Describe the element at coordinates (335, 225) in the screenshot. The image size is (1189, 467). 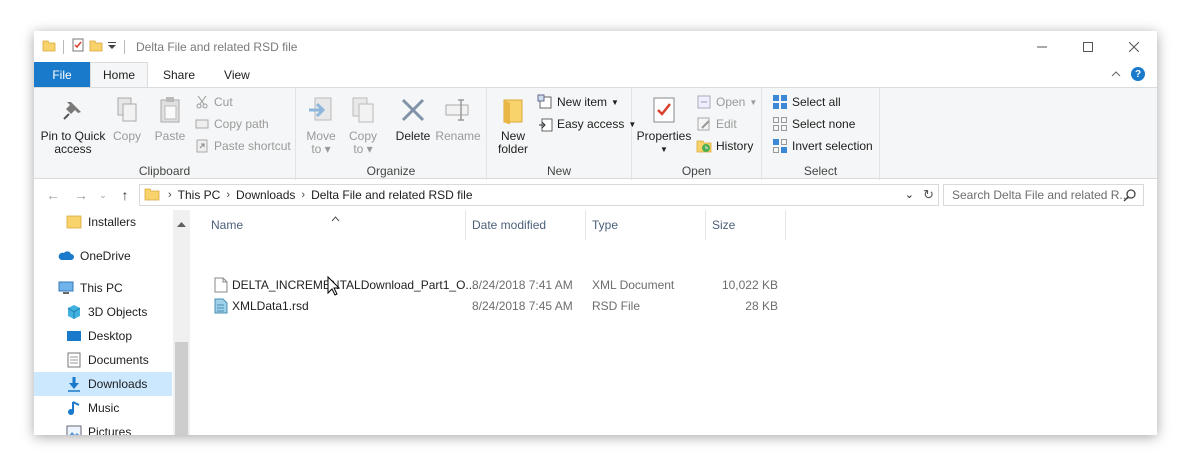
I see `column-header-name: Name` at that location.